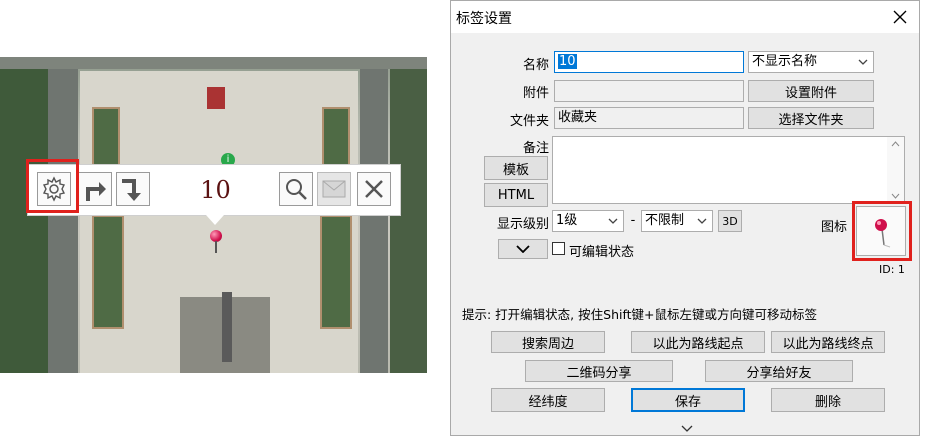 This screenshot has height=436, width=926. Describe the element at coordinates (588, 221) in the screenshot. I see `level-min-select: 1级` at that location.